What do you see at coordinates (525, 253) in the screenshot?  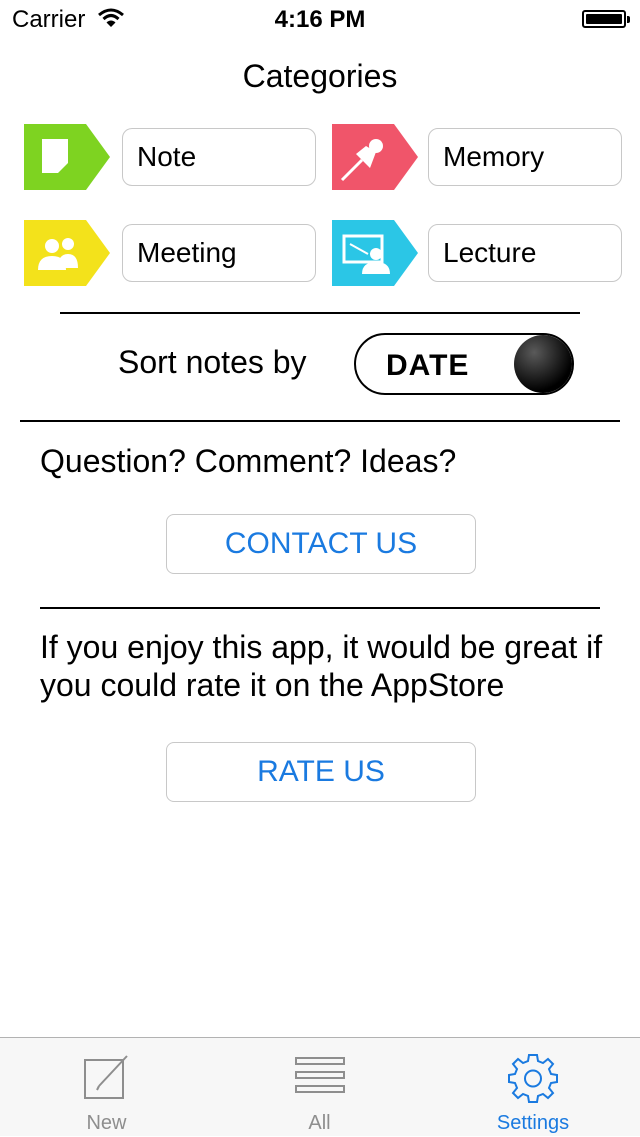 I see `category-field-lecture: Lecture` at bounding box center [525, 253].